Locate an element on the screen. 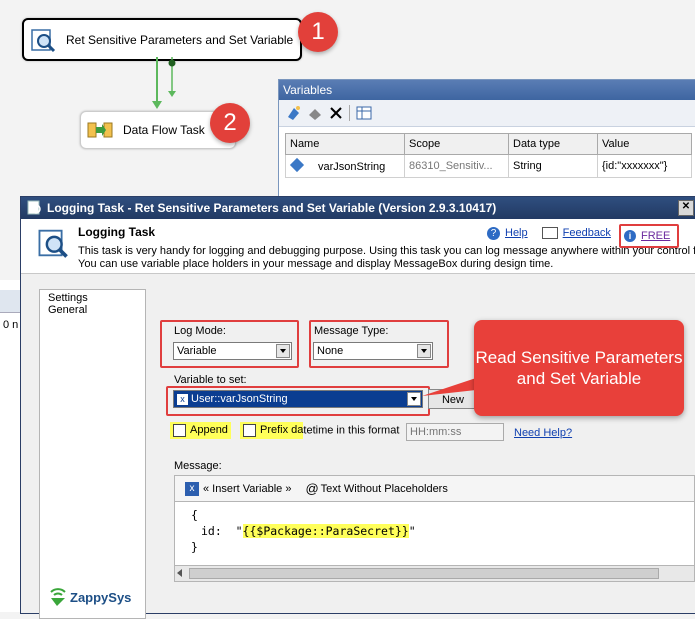 The width and height of the screenshot is (695, 619). variables-window-title: Variables is located at coordinates (487, 90).